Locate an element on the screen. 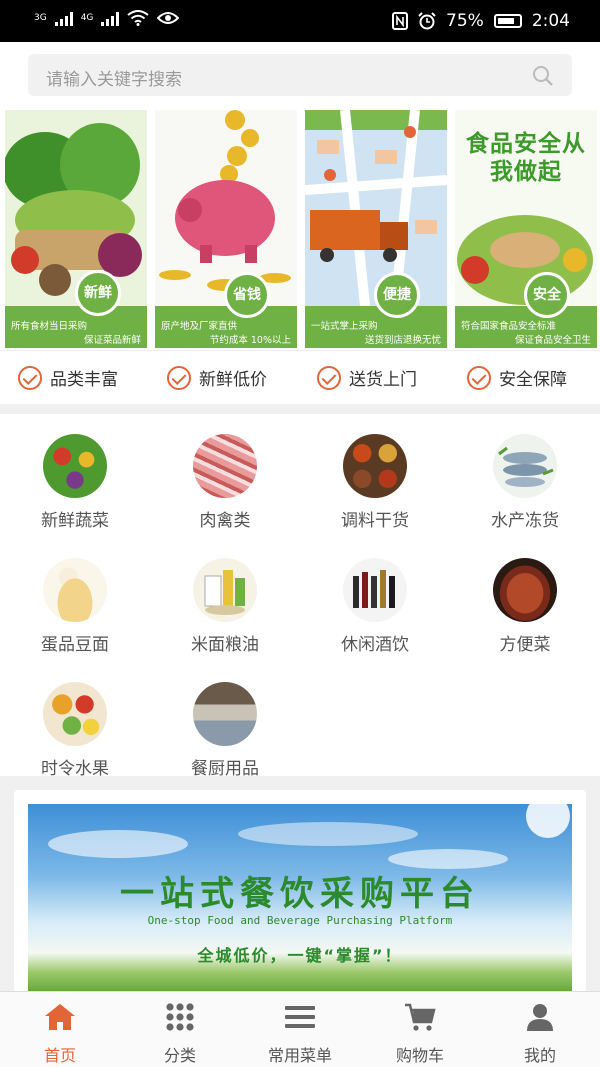  category-spices: 调料干货 is located at coordinates (375, 482).